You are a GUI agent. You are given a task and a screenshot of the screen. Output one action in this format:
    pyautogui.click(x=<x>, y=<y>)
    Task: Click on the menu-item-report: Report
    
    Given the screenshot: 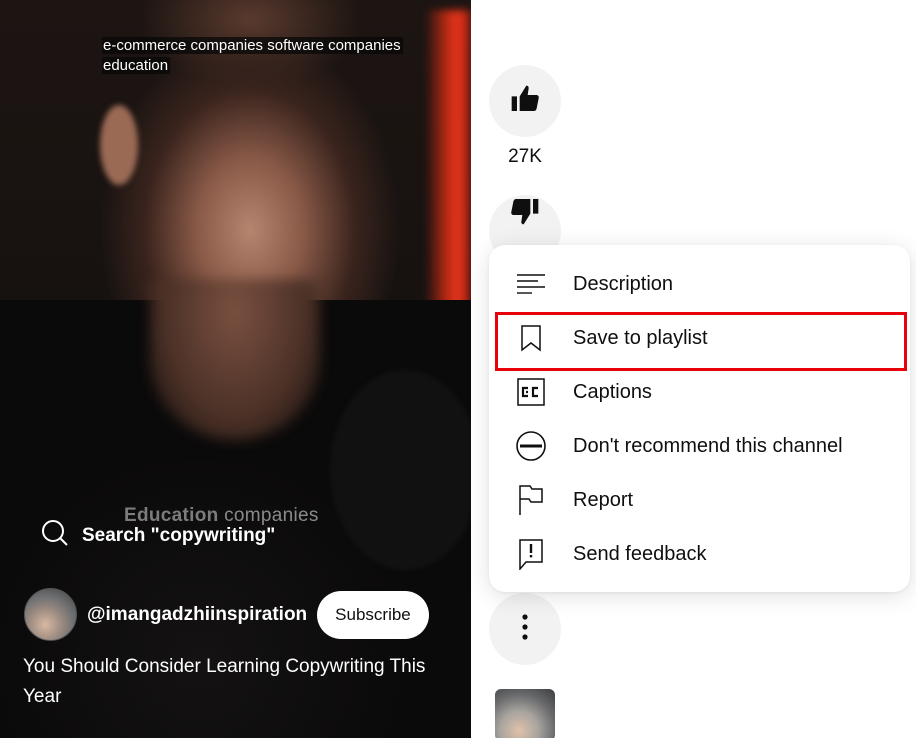 What is the action you would take?
    pyautogui.click(x=699, y=500)
    